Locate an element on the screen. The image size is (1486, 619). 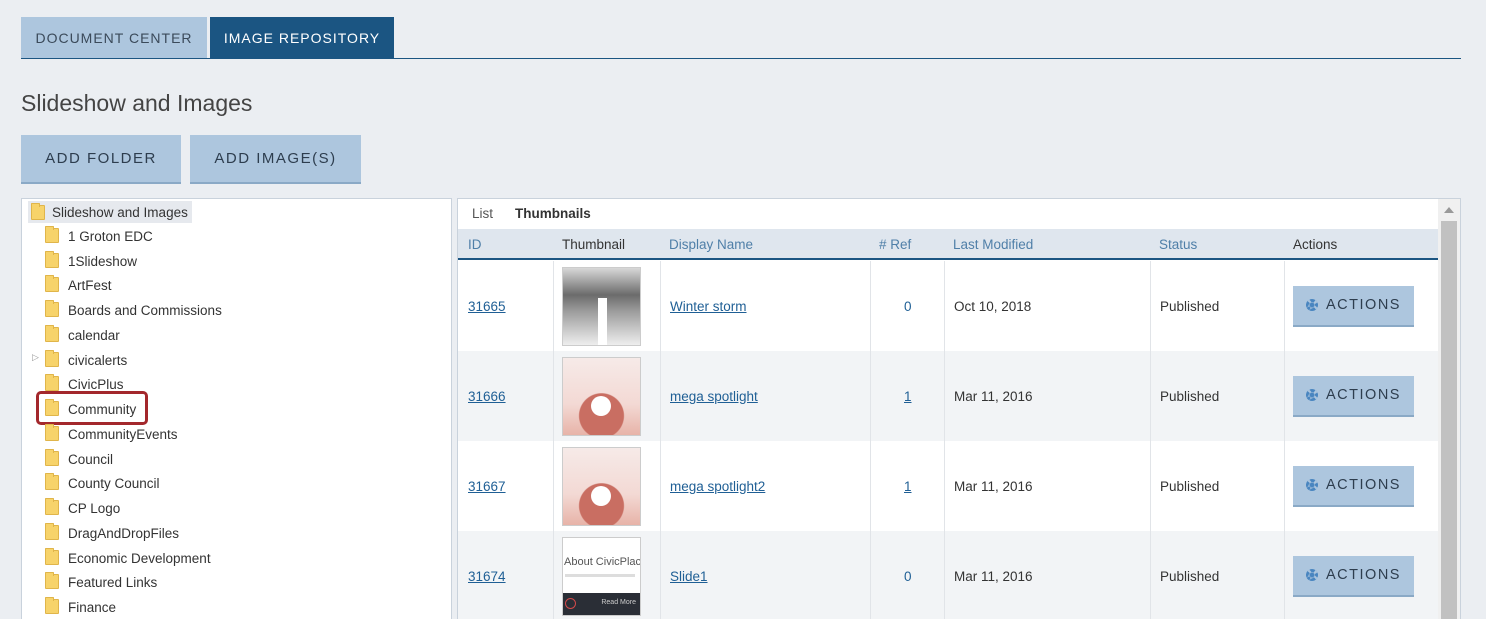
column-header-display-name: Display Name is located at coordinates (711, 244).